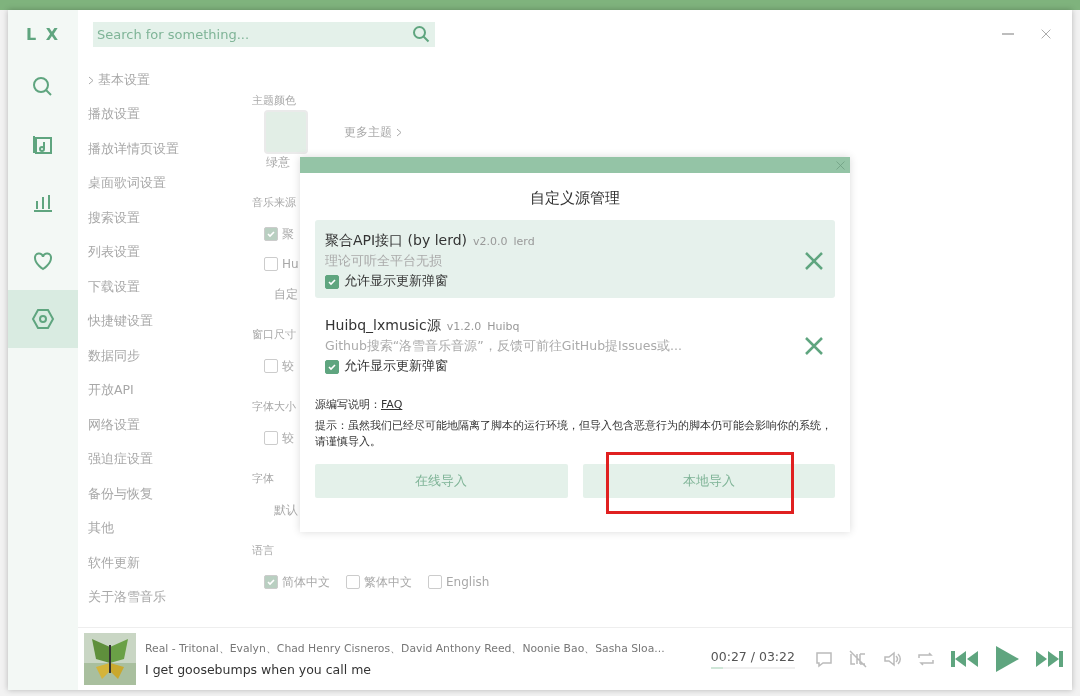  I want to click on settings-nav-item: 软件更新, so click(170, 563).